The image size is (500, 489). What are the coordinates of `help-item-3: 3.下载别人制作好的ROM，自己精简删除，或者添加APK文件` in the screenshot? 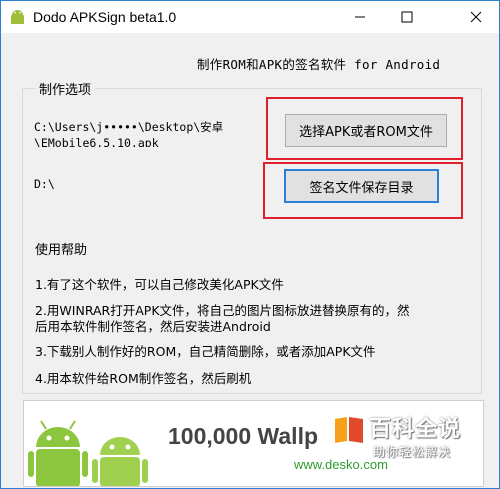 It's located at (205, 351).